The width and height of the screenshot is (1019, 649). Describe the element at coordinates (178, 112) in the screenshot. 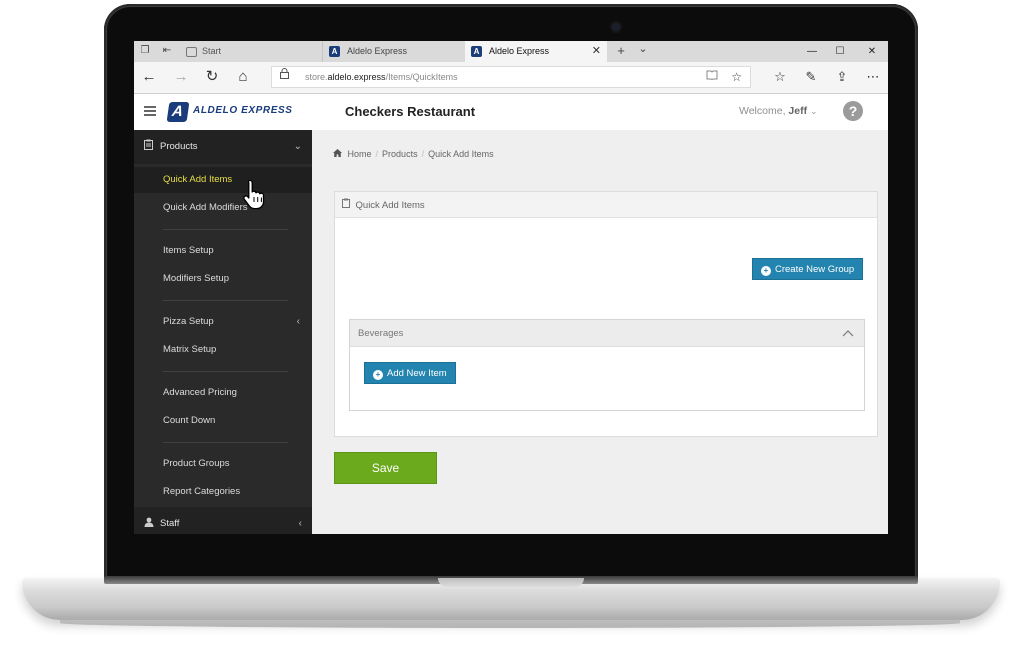

I see `aldelo-logo-mark` at that location.